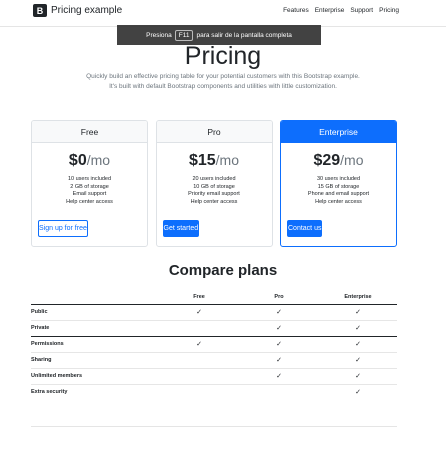 This screenshot has height=452, width=446. What do you see at coordinates (358, 297) in the screenshot?
I see `column-header-enterprise: Enterprise` at bounding box center [358, 297].